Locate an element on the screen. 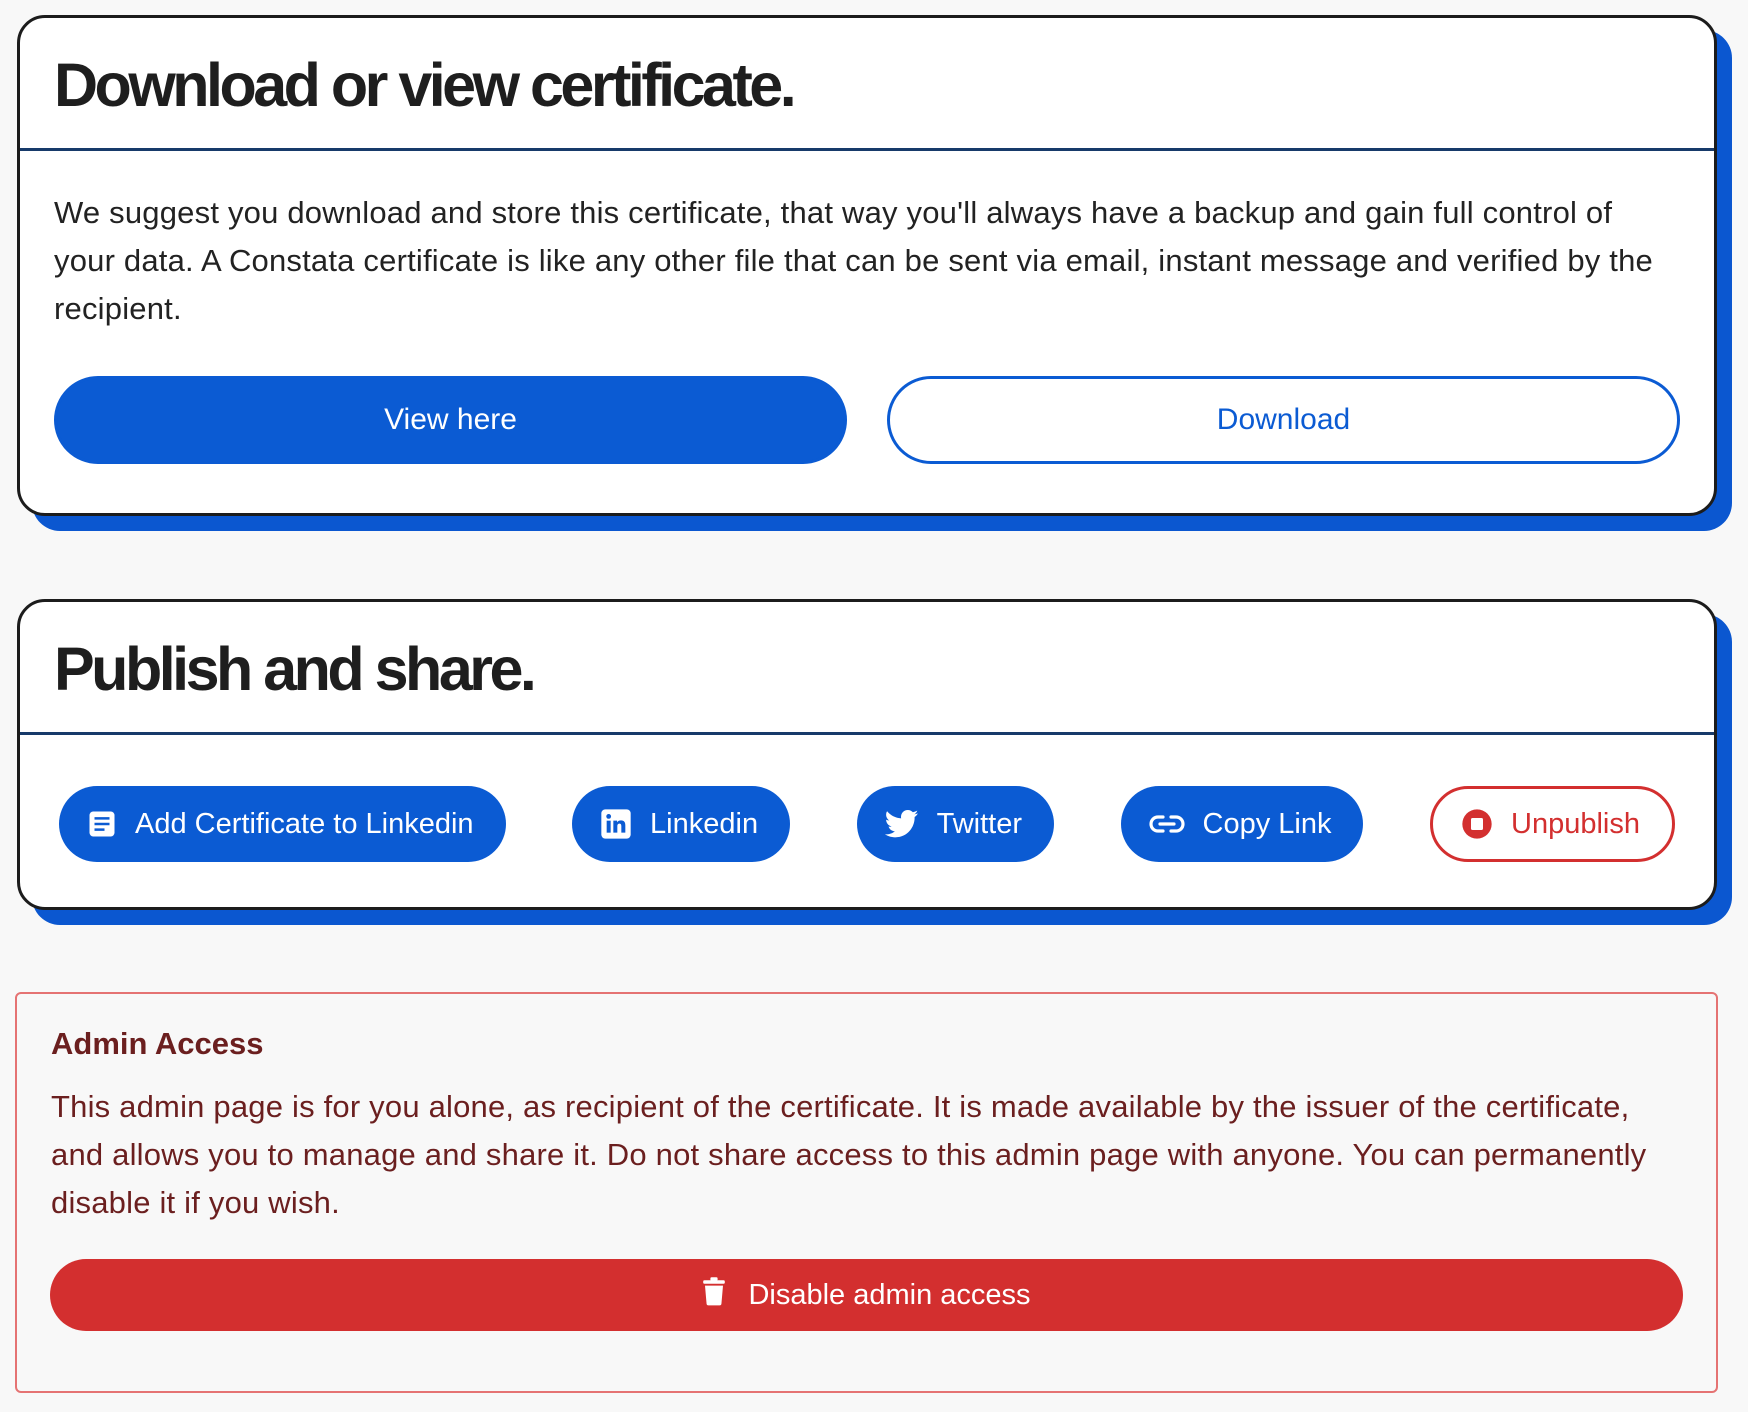 This screenshot has width=1748, height=1412. linkedin-label: Linkedin is located at coordinates (704, 823).